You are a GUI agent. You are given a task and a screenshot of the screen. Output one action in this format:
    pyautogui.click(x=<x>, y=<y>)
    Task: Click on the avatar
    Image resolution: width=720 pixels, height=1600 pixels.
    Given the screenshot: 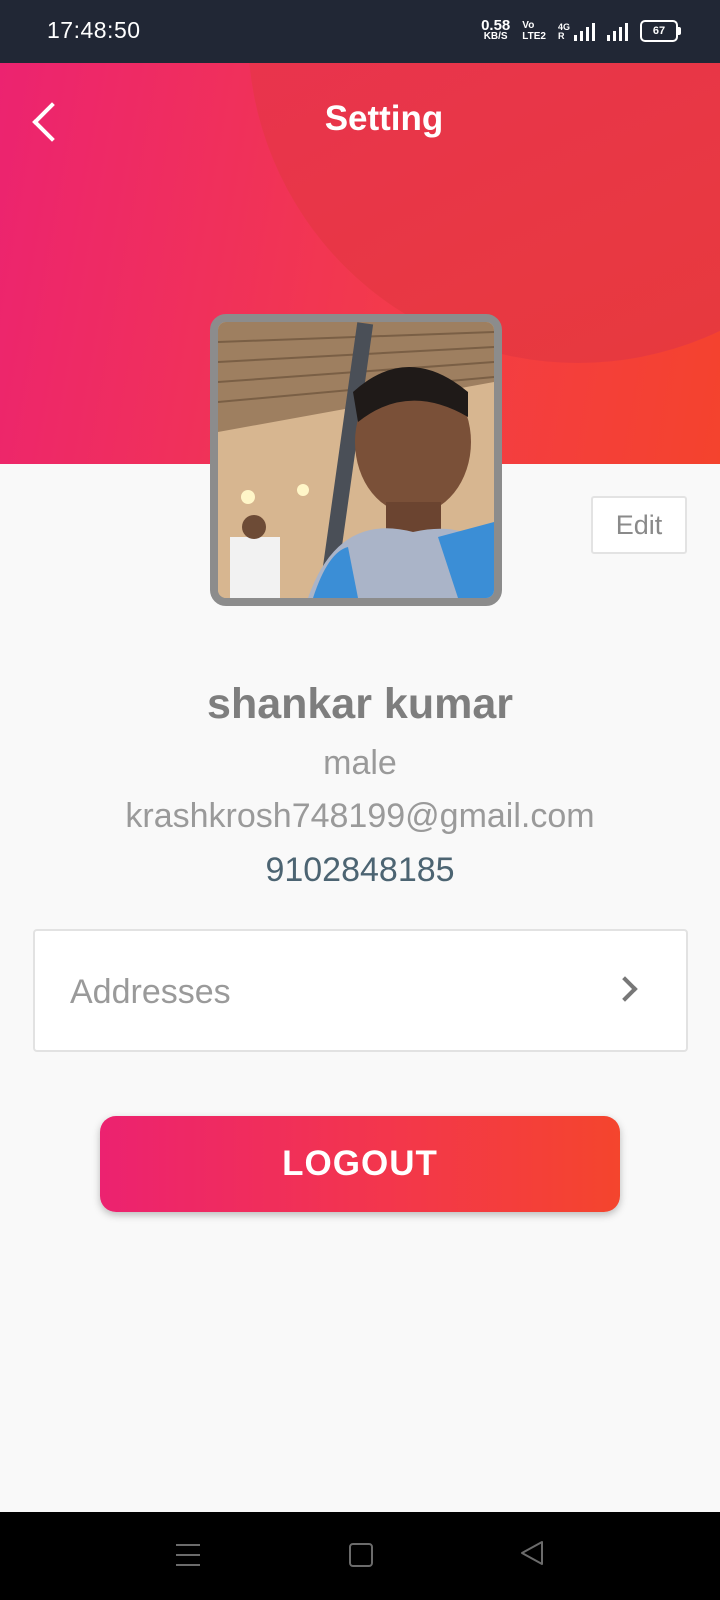 What is the action you would take?
    pyautogui.click(x=356, y=460)
    